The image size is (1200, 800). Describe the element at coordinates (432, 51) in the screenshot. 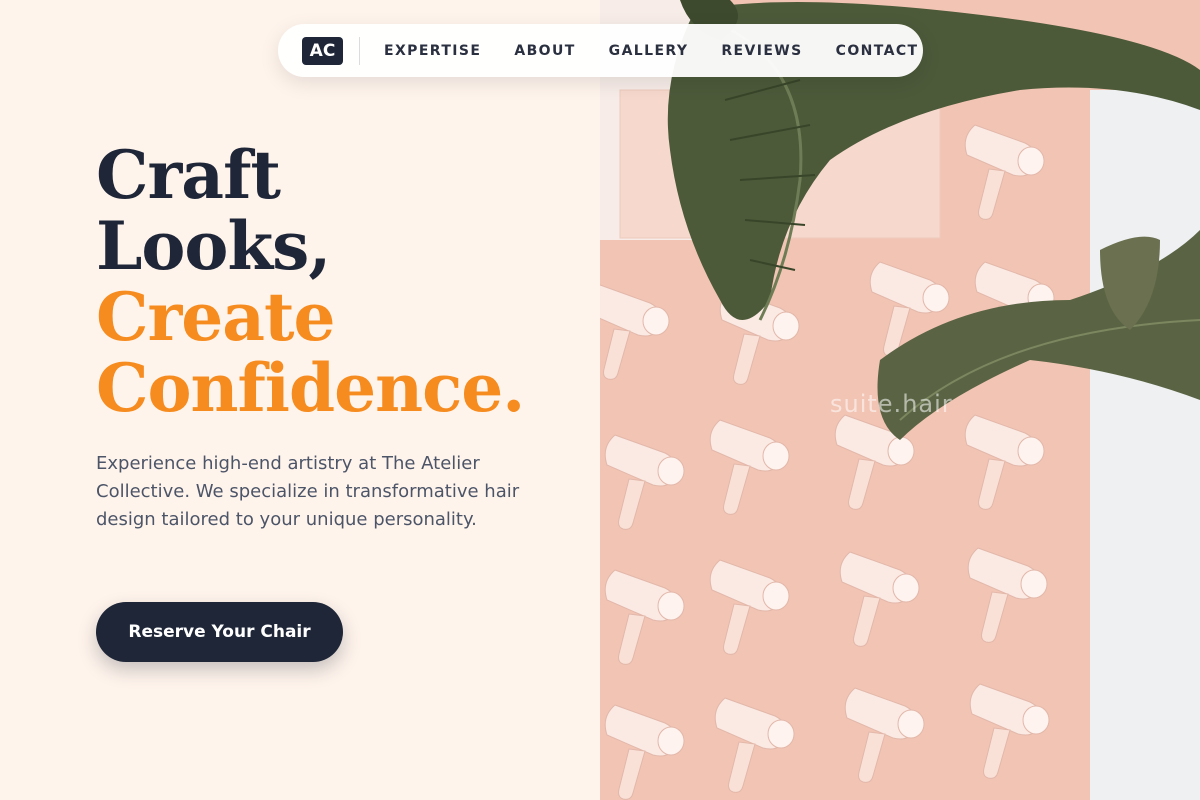

I see `nav-link-expertise: EXPERTISE` at that location.